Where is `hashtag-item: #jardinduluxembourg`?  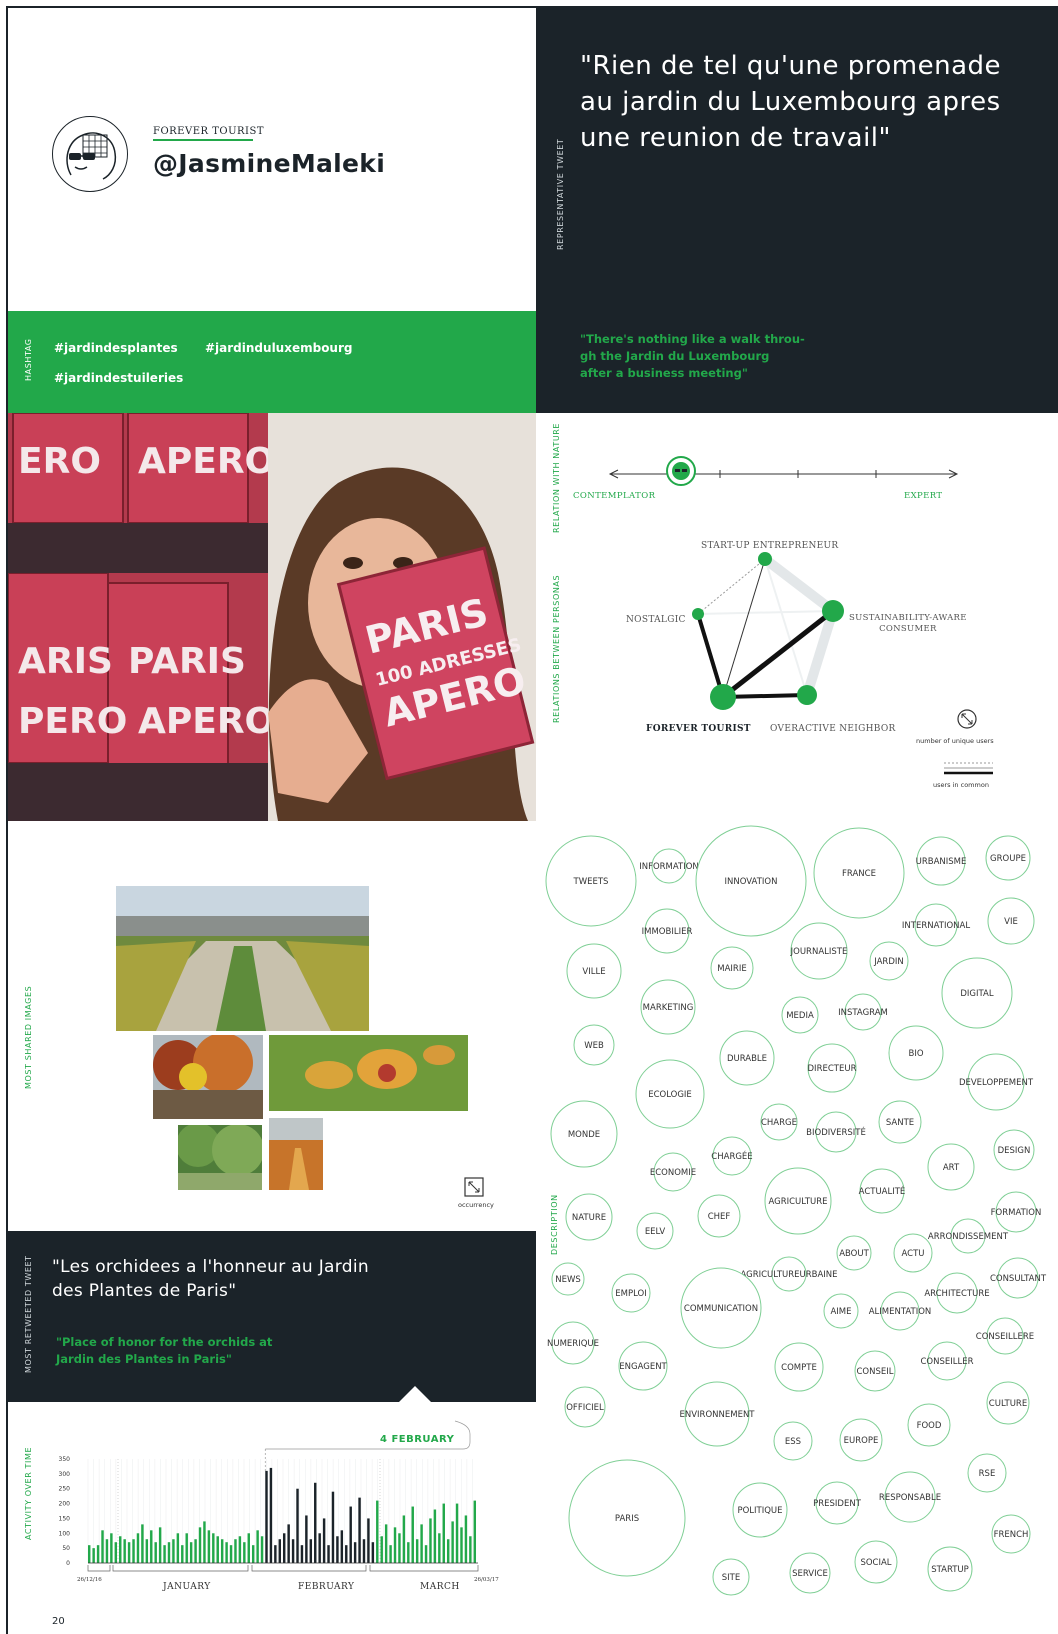
hashtag-item: #jardinduluxembourg is located at coordinates (279, 348).